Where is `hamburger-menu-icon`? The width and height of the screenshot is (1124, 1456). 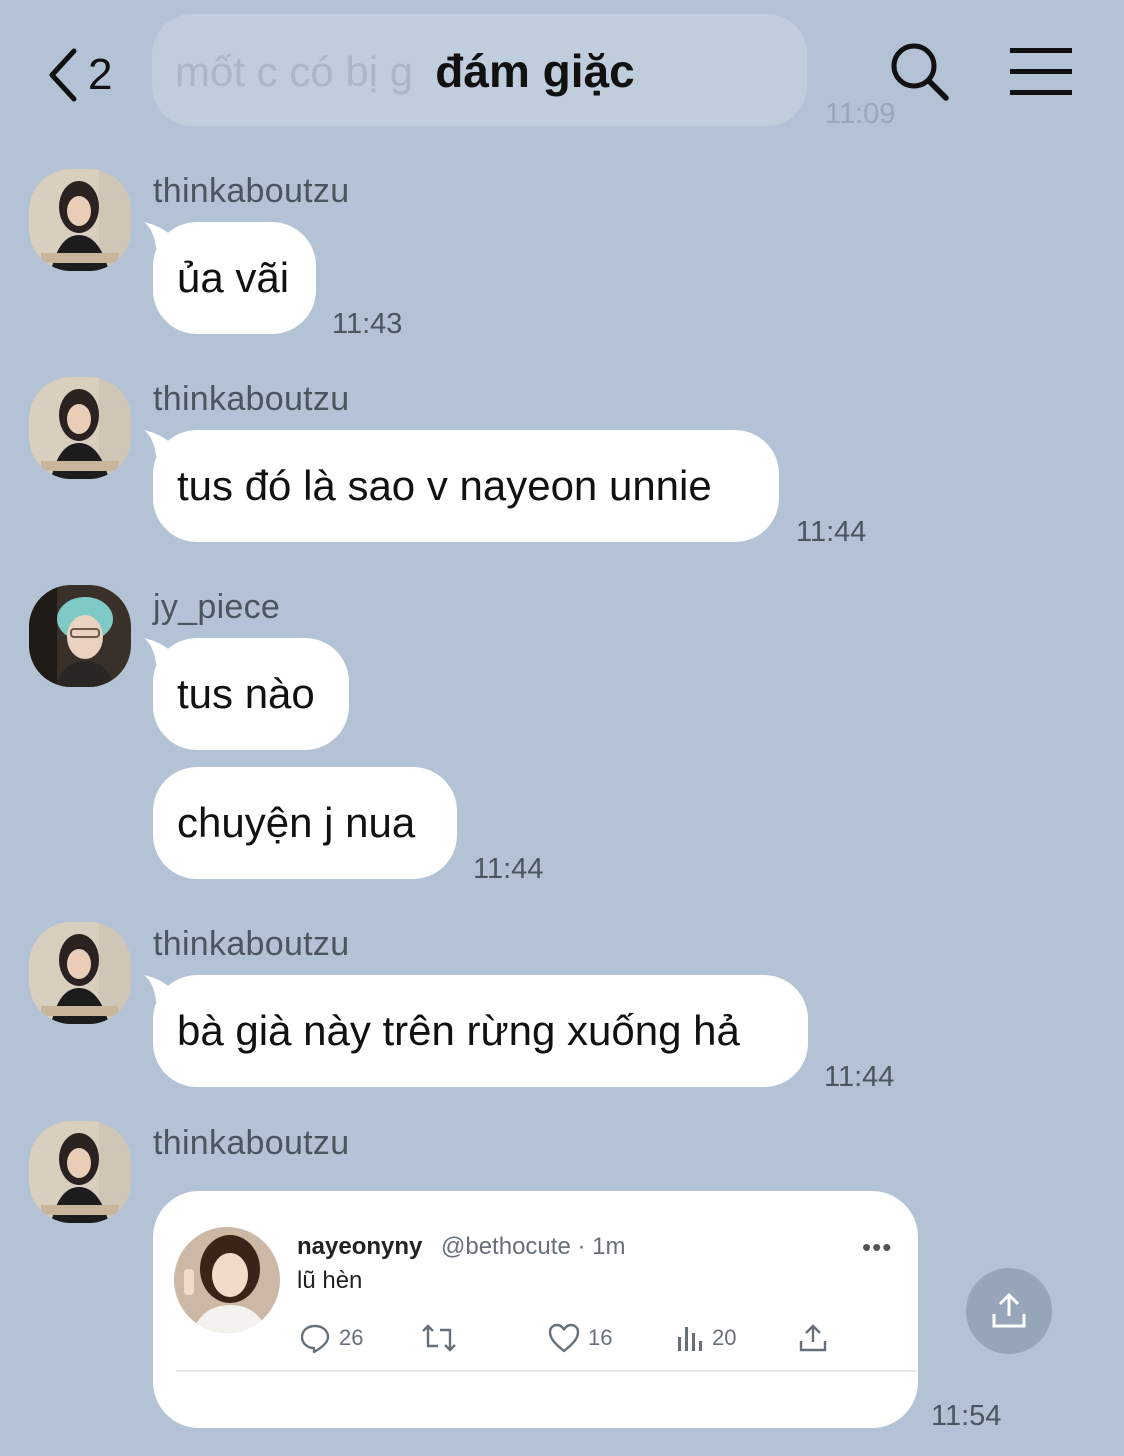 hamburger-menu-icon is located at coordinates (1041, 71).